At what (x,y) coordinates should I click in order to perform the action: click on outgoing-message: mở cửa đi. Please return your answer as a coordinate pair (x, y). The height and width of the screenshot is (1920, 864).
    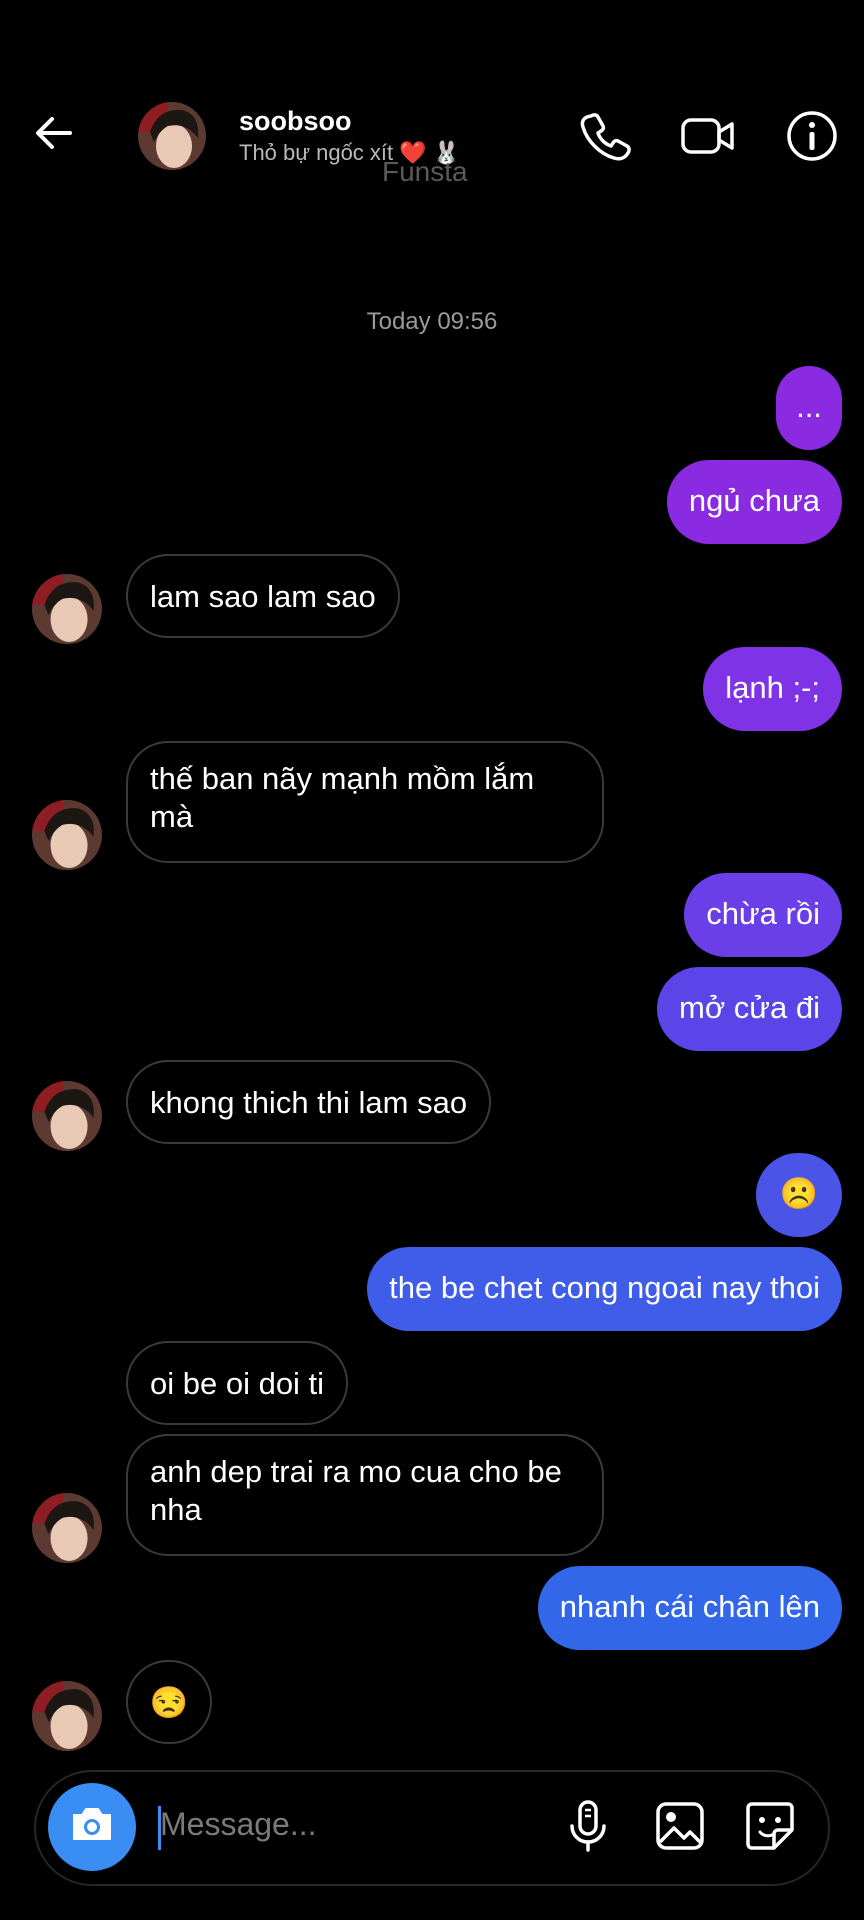
    Looking at the image, I should click on (749, 1009).